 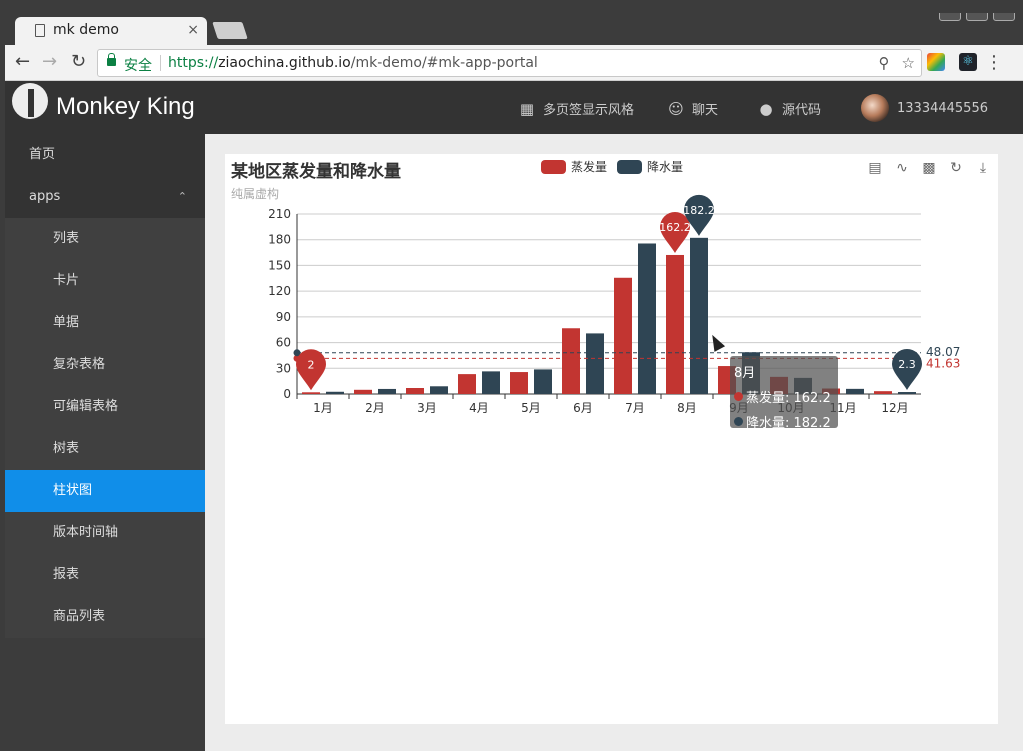 What do you see at coordinates (968, 62) in the screenshot?
I see `react-devtools-icon: ⚛` at bounding box center [968, 62].